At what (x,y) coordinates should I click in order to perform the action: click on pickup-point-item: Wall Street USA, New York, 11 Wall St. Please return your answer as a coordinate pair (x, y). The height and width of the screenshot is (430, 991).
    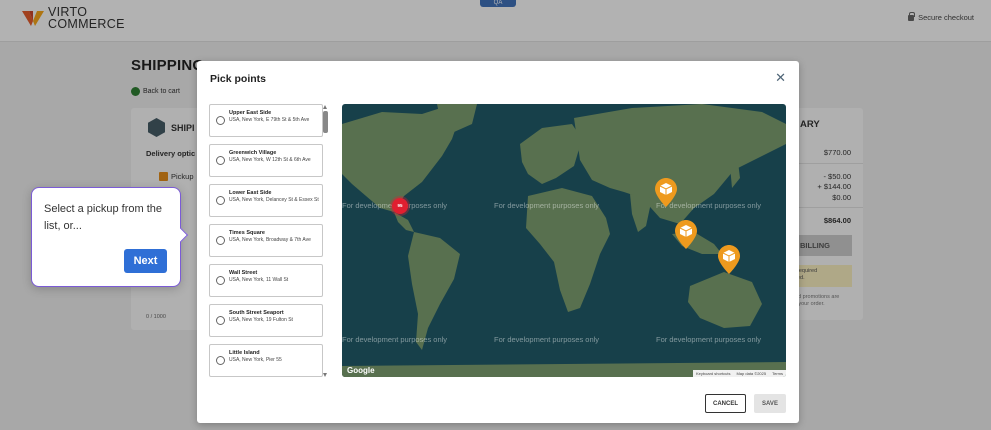
    Looking at the image, I should click on (266, 280).